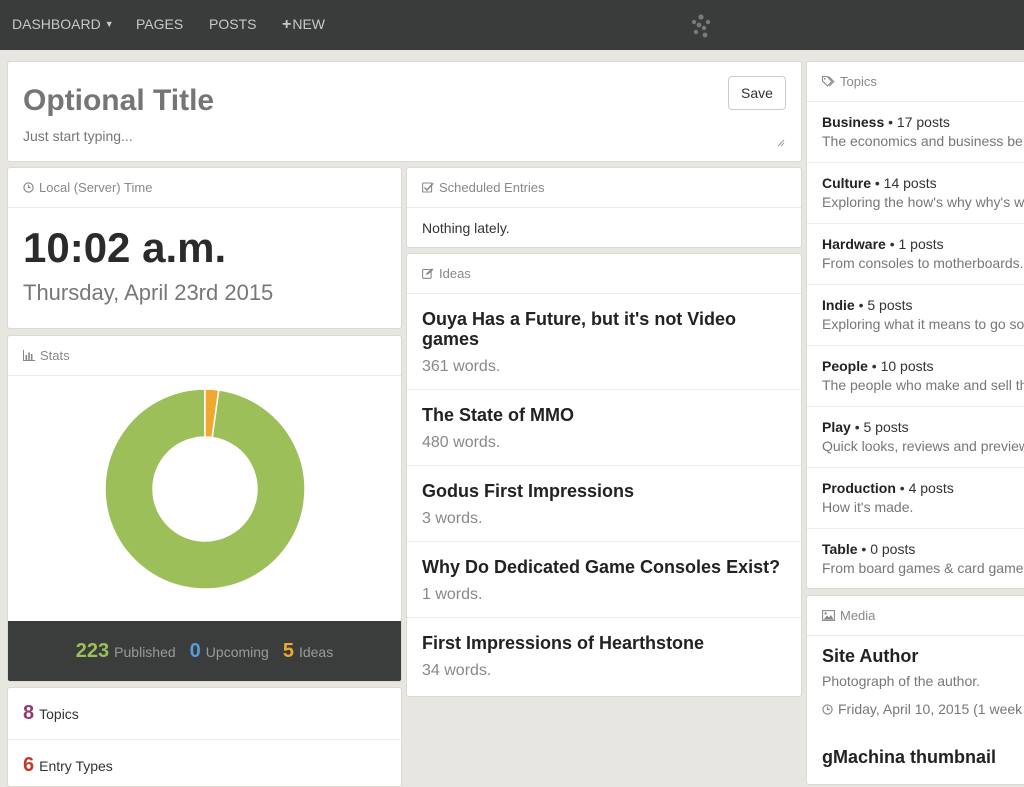 Image resolution: width=1024 pixels, height=787 pixels. I want to click on idea-word-count: 3 words., so click(452, 518).